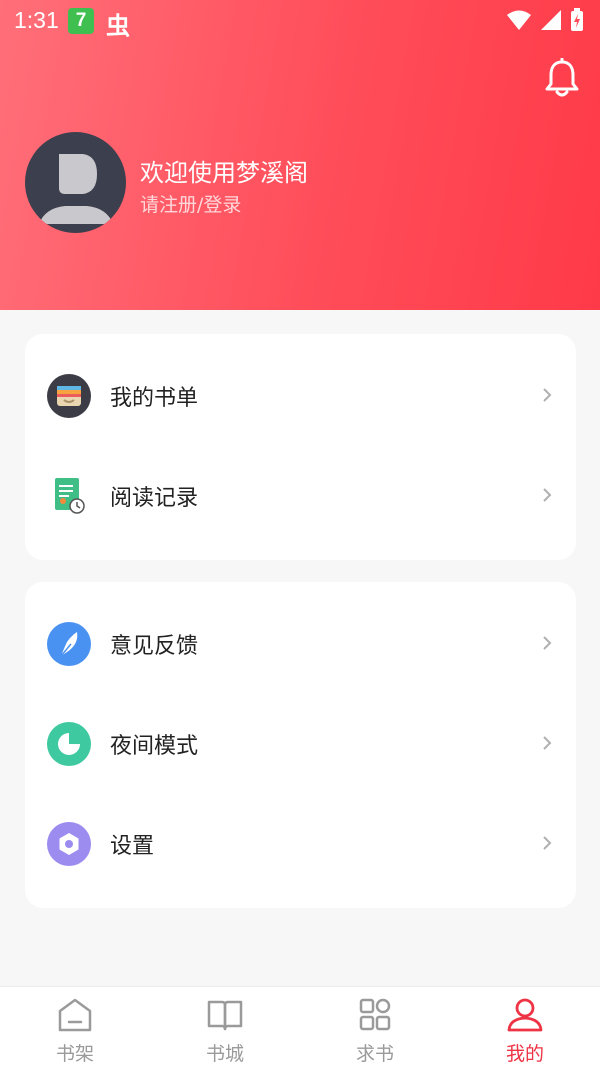  Describe the element at coordinates (577, 19) in the screenshot. I see `battery-icon` at that location.